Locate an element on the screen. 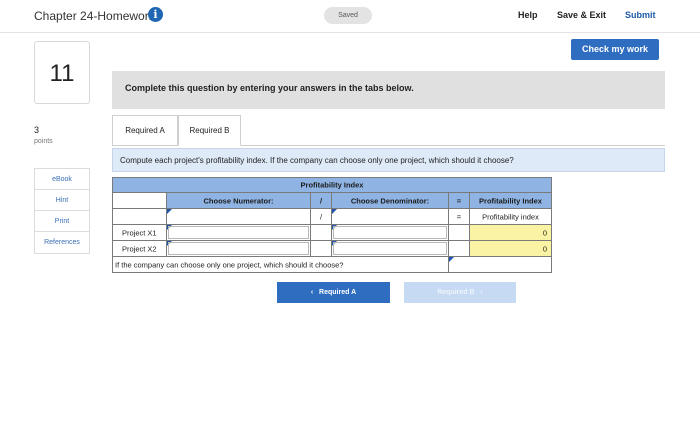 Image resolution: width=700 pixels, height=438 pixels. result-subheader-cell: Profitability index is located at coordinates (510, 216).